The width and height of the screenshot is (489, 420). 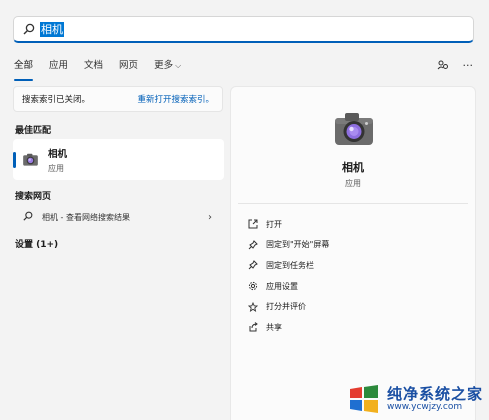 I want to click on tab-all: 全部, so click(x=24, y=69).